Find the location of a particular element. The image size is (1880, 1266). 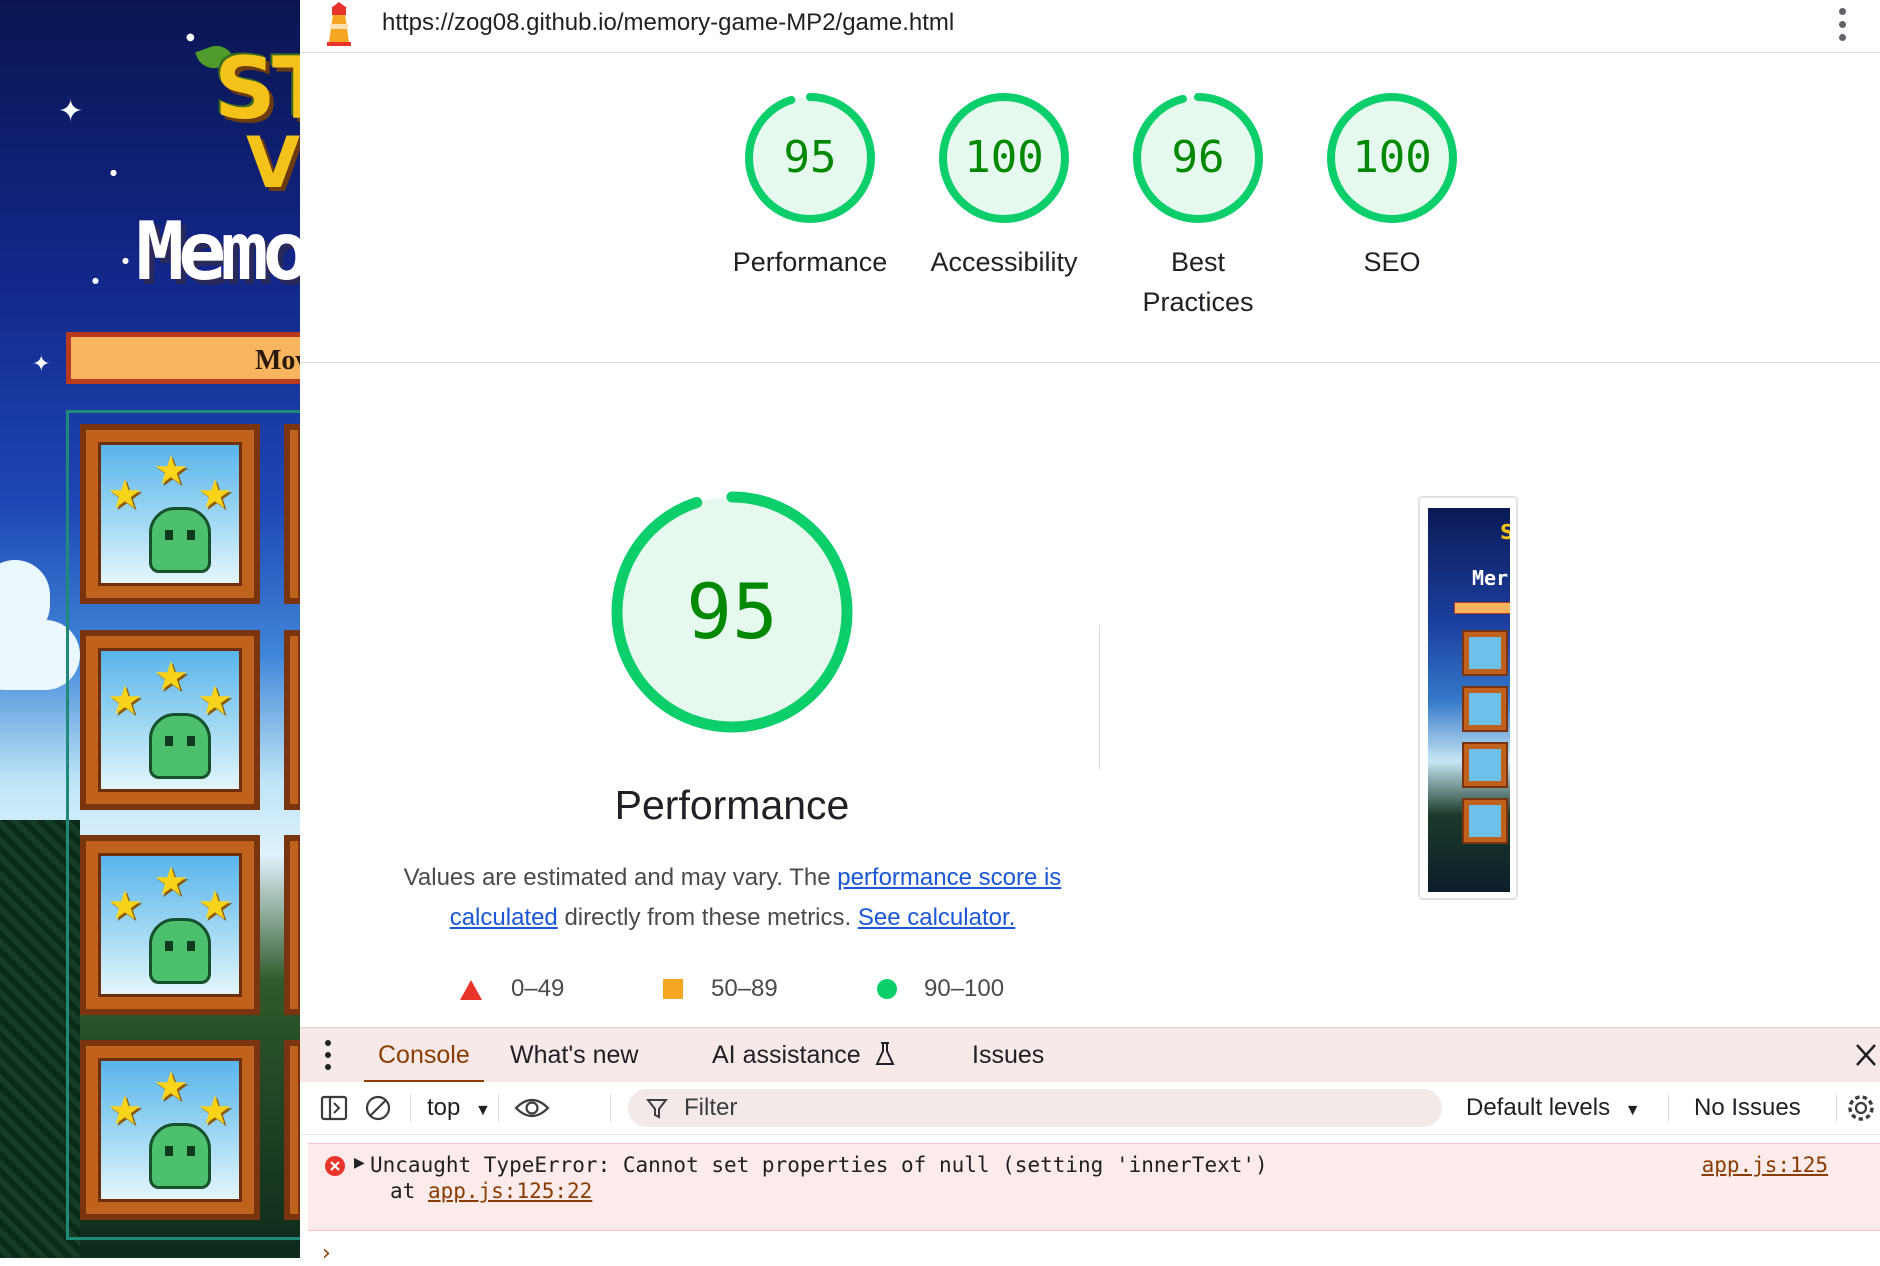

score-gauge-best-practices: 96 is located at coordinates (1198, 158).